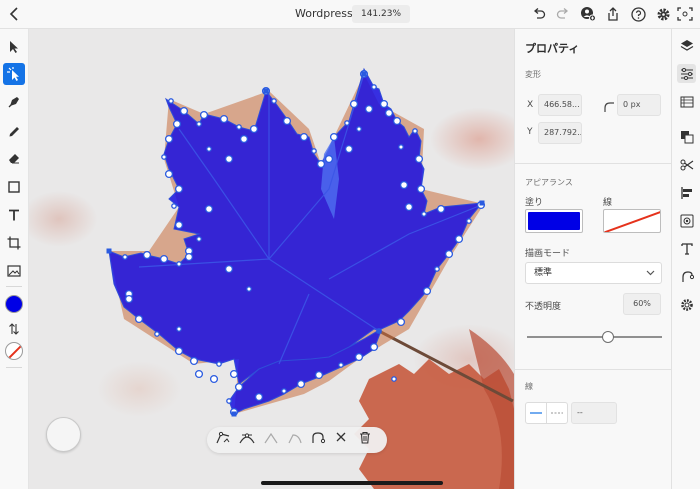 Image resolution: width=700 pixels, height=489 pixels. What do you see at coordinates (324, 13) in the screenshot?
I see `document-title: Wordpress` at bounding box center [324, 13].